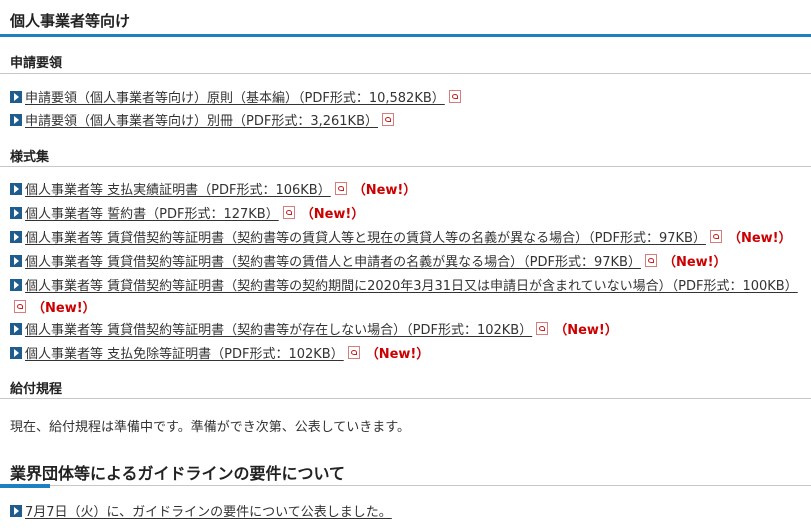  I want to click on pdf-link: 個人事業者等 支払免除等証明書（PDF形式：102KB）, so click(184, 354).